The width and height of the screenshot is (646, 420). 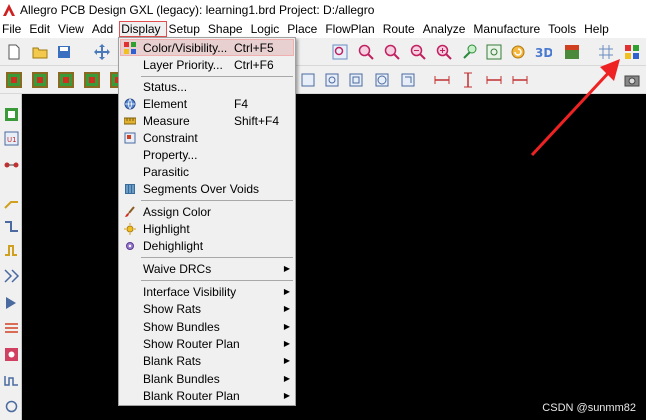 I want to click on part-icon: U1, so click(x=11, y=138).